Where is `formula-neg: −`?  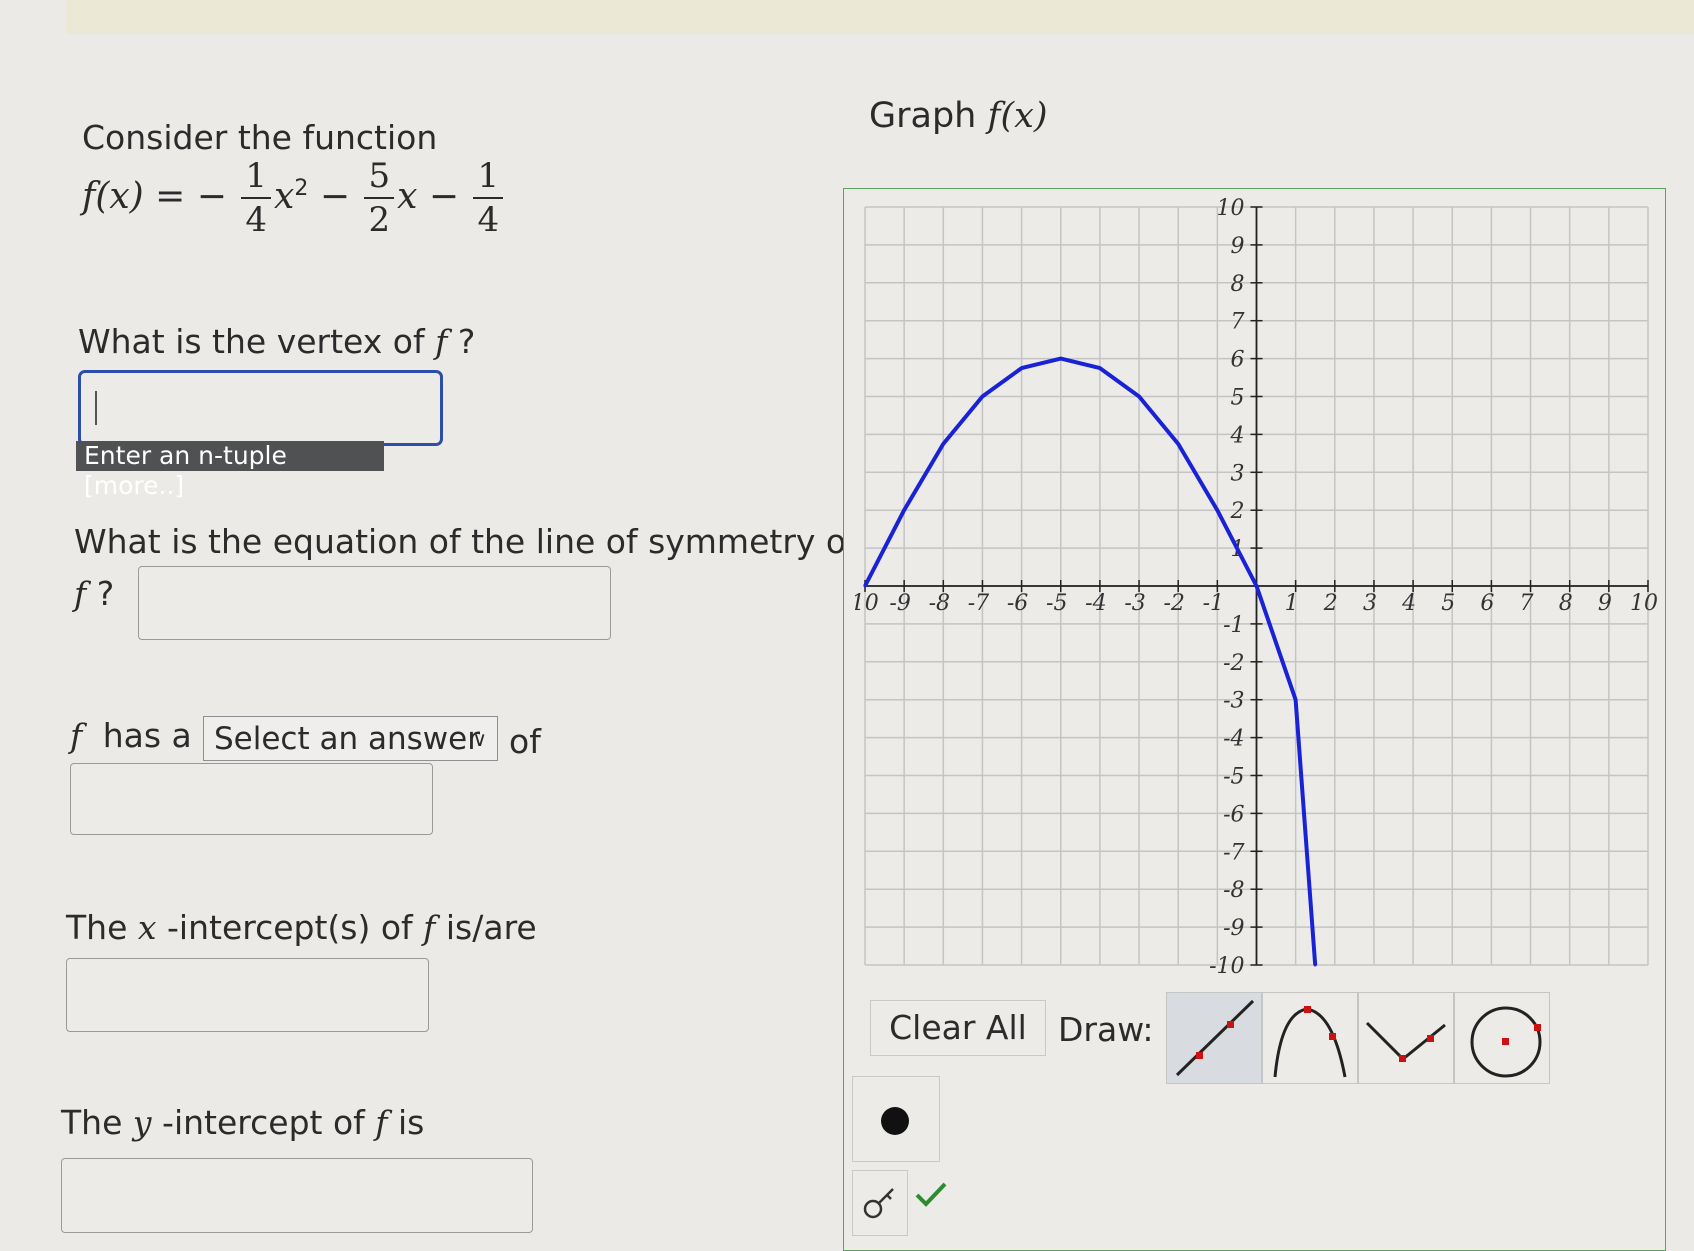 formula-neg: − is located at coordinates (211, 196).